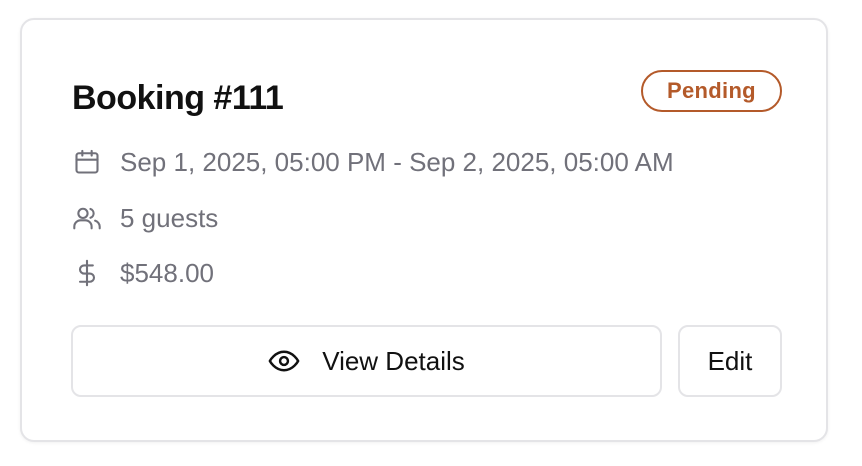  I want to click on booking-price: $548.00, so click(167, 272).